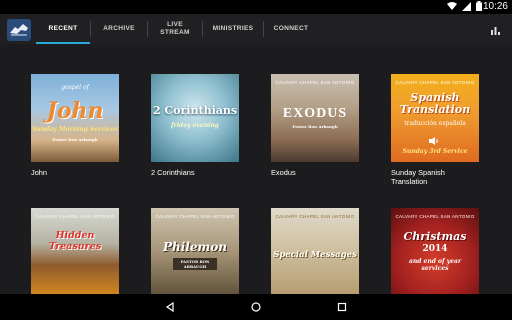  What do you see at coordinates (63, 29) in the screenshot?
I see `tab-recent: RECENT` at bounding box center [63, 29].